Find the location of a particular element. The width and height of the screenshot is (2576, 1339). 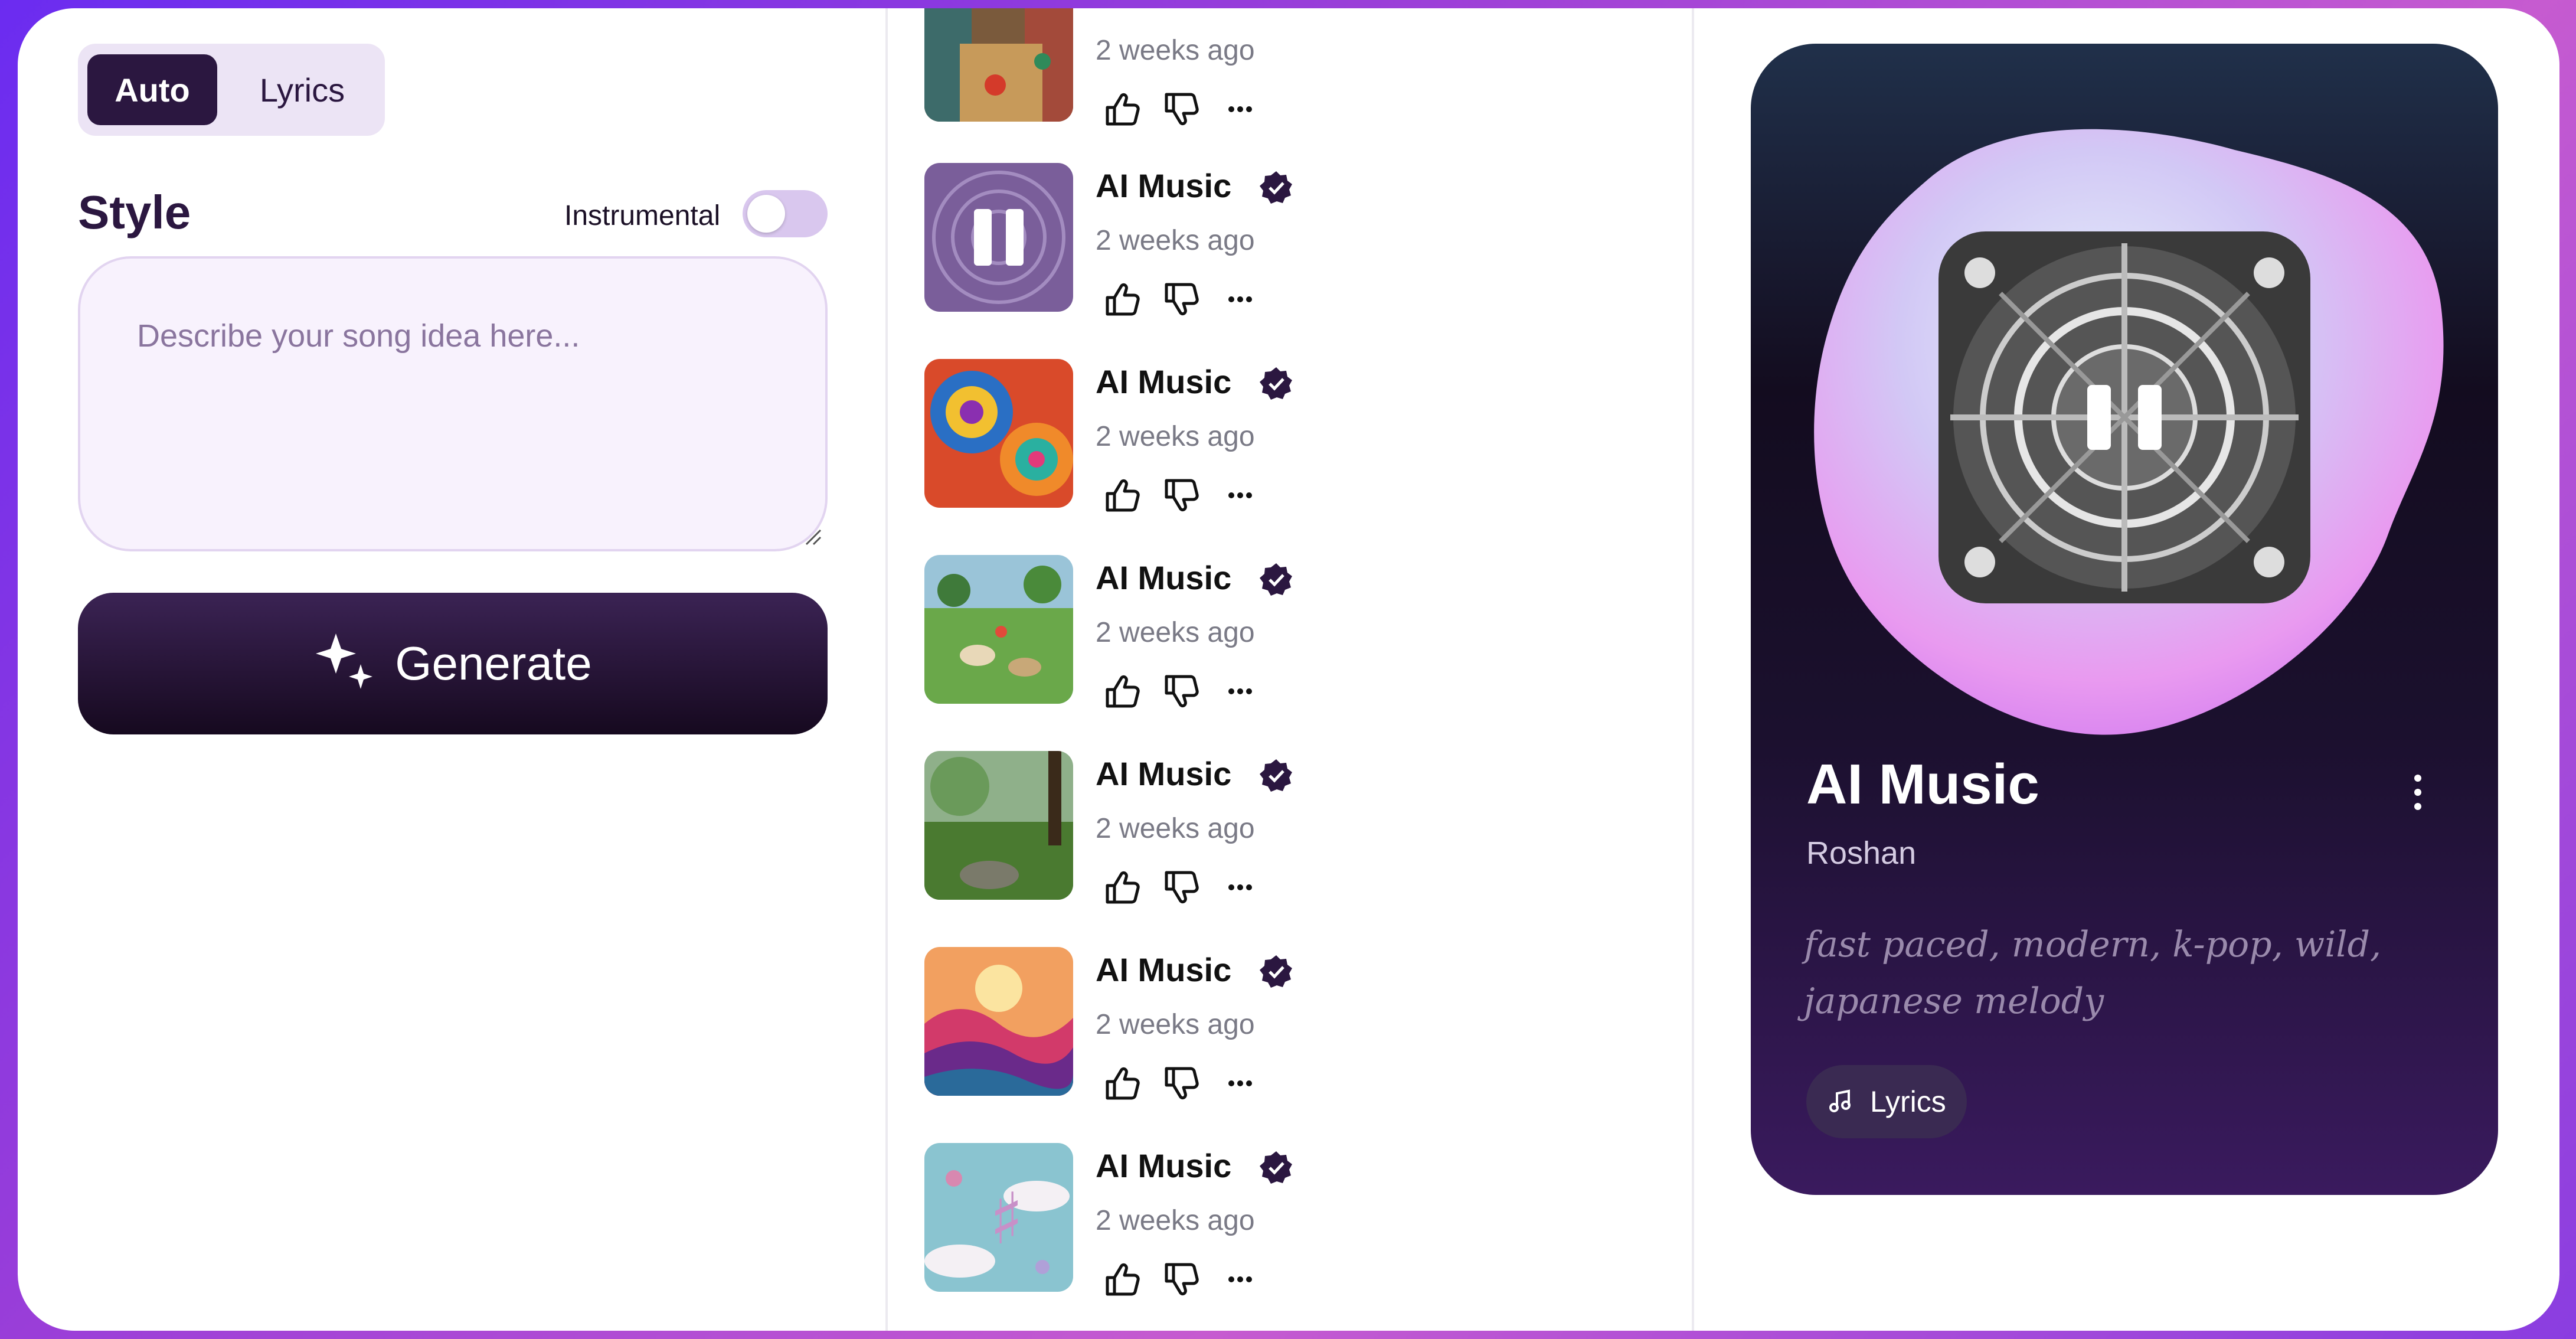

toggle-knob is located at coordinates (766, 214).